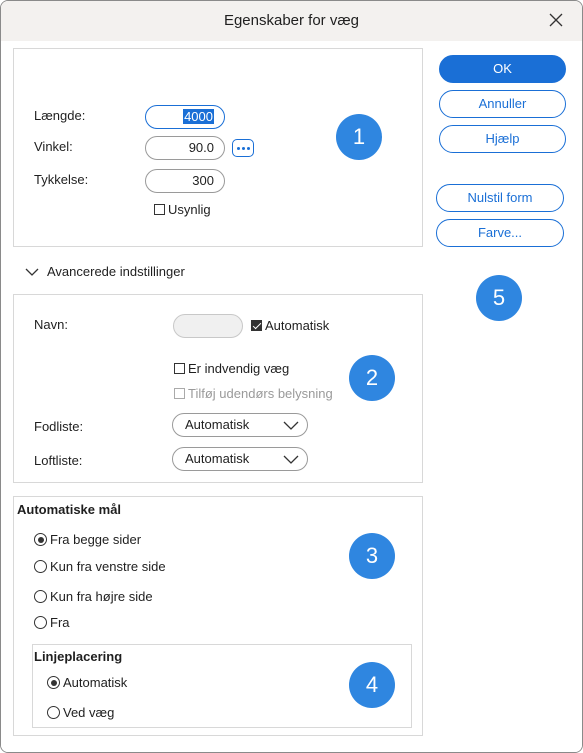 This screenshot has height=753, width=583. Describe the element at coordinates (51, 324) in the screenshot. I see `name-label: Navn:` at that location.